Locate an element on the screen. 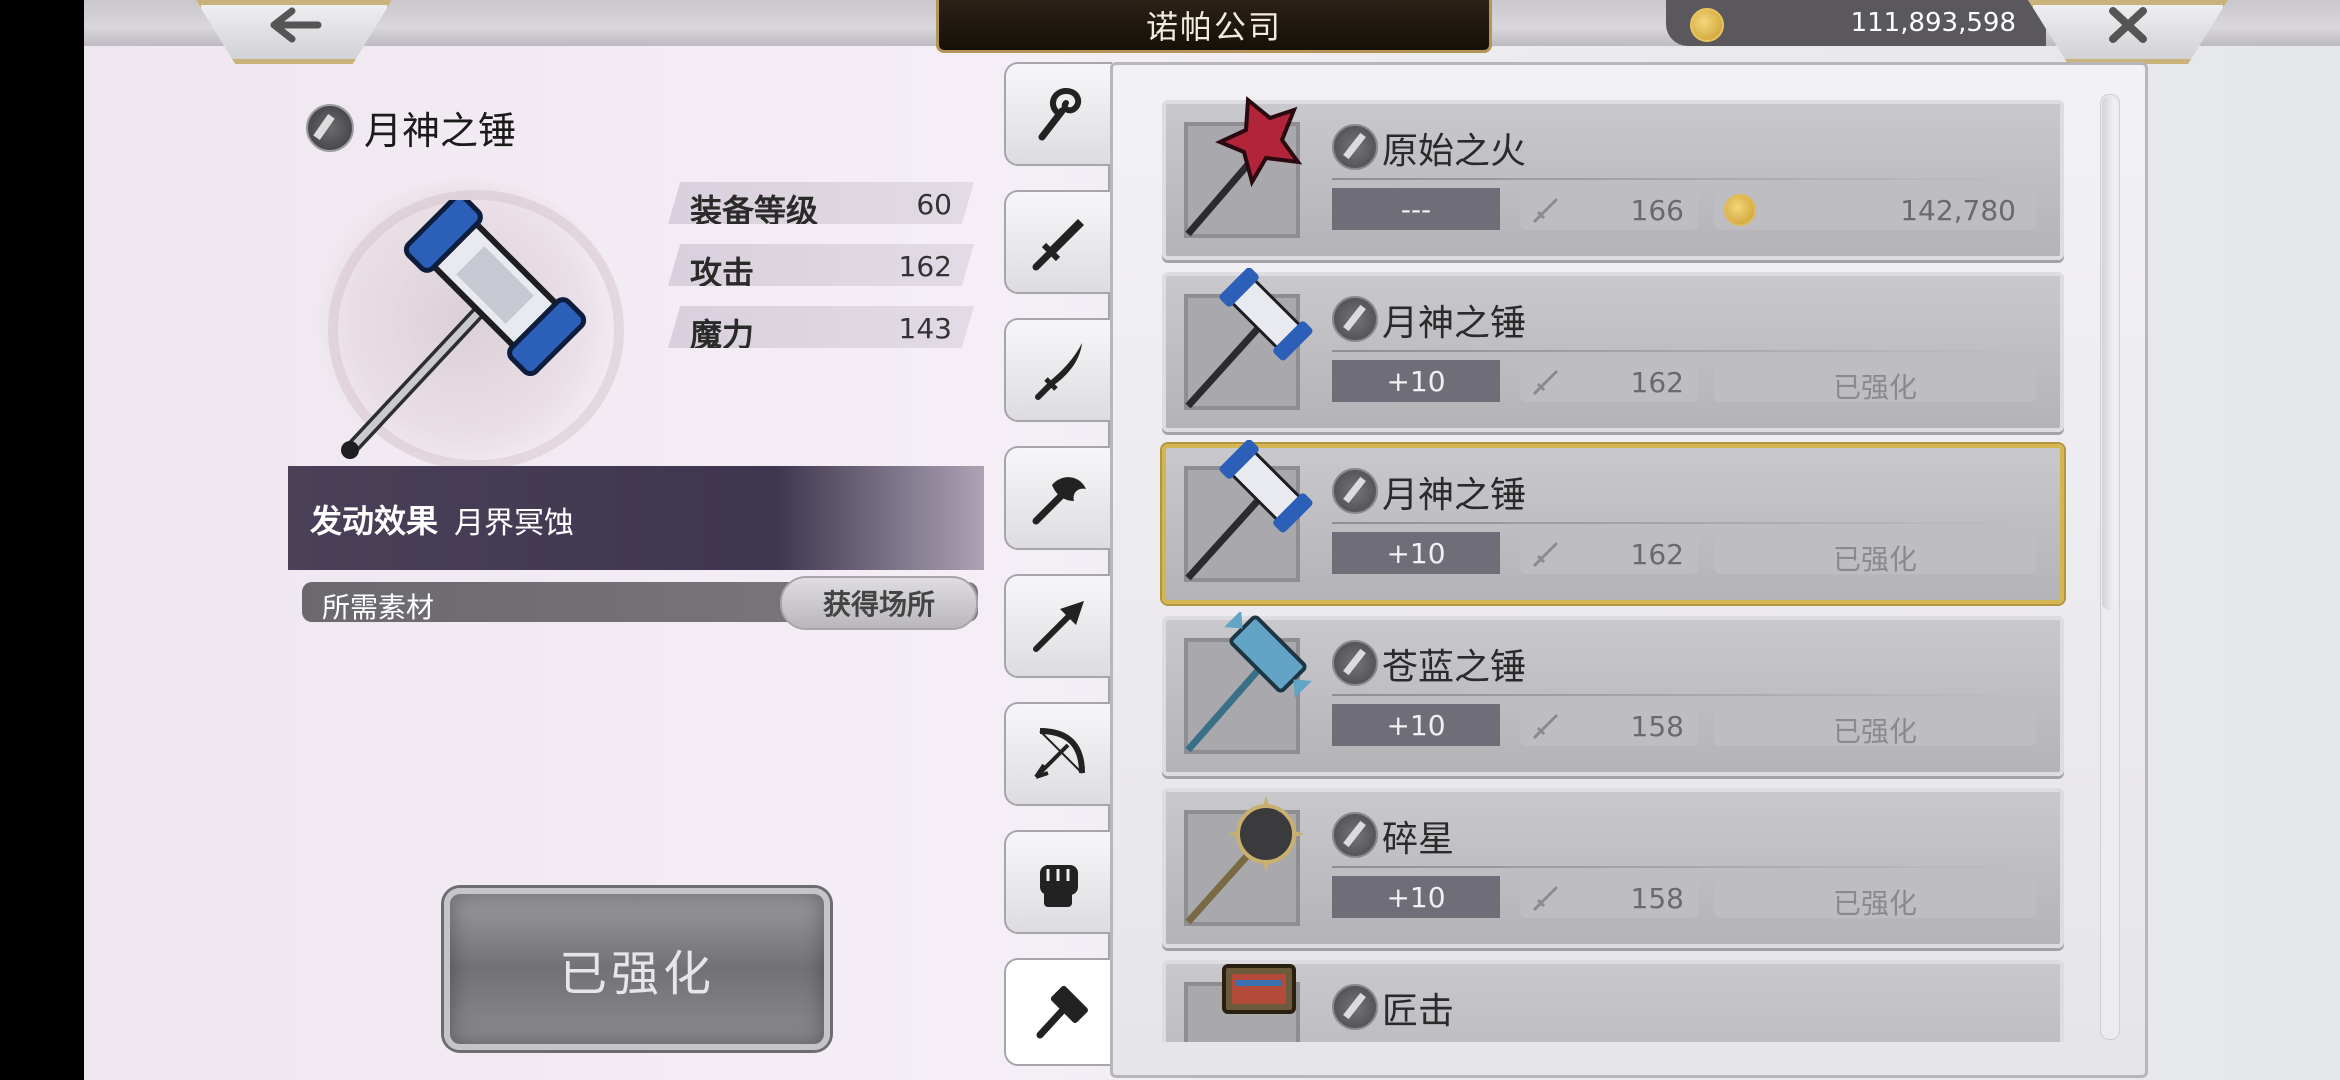 The image size is (2340, 1080). price-cell: 142,780 is located at coordinates (1875, 209).